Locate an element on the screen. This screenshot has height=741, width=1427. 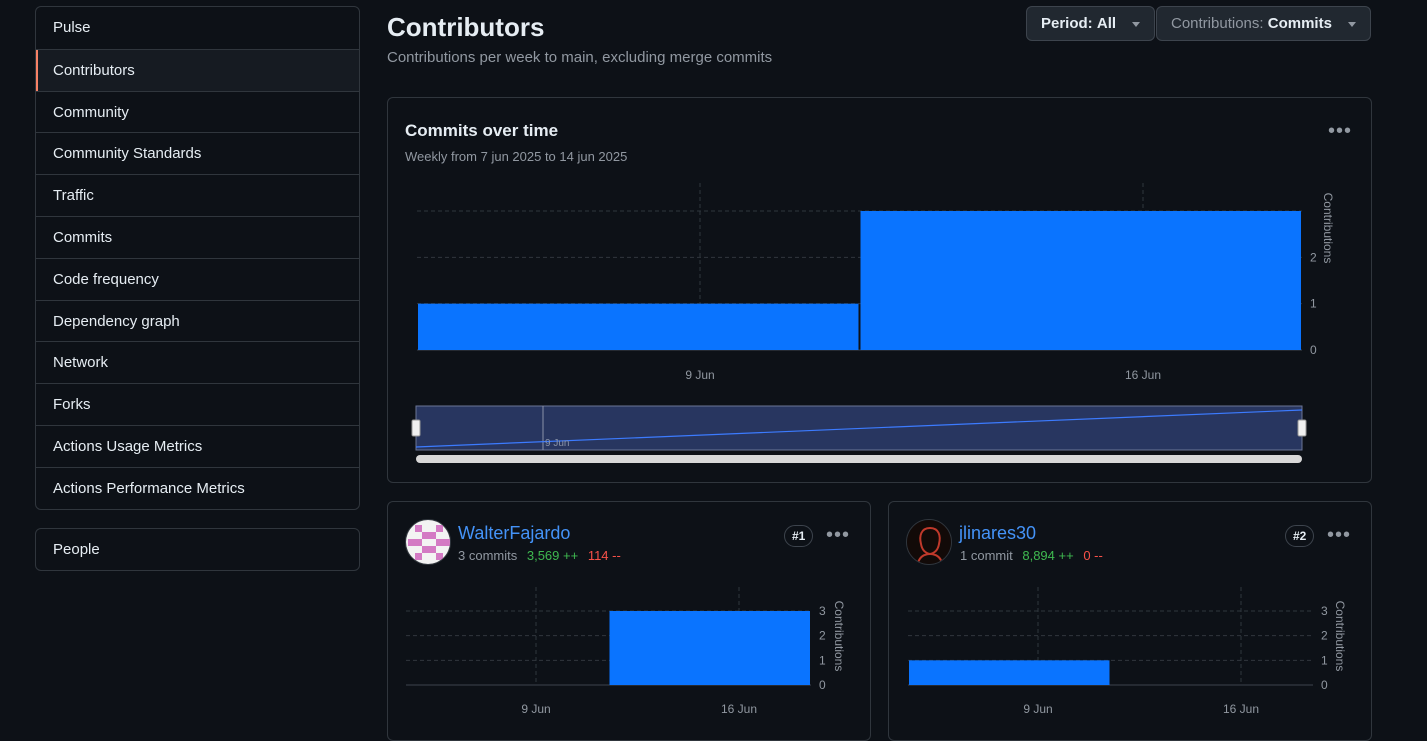
navigator-right-handle is located at coordinates (1302, 428).